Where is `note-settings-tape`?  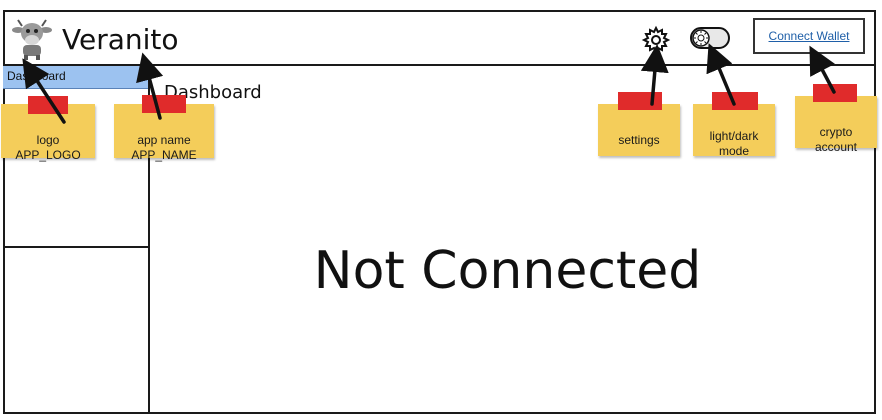
note-settings-tape is located at coordinates (640, 101).